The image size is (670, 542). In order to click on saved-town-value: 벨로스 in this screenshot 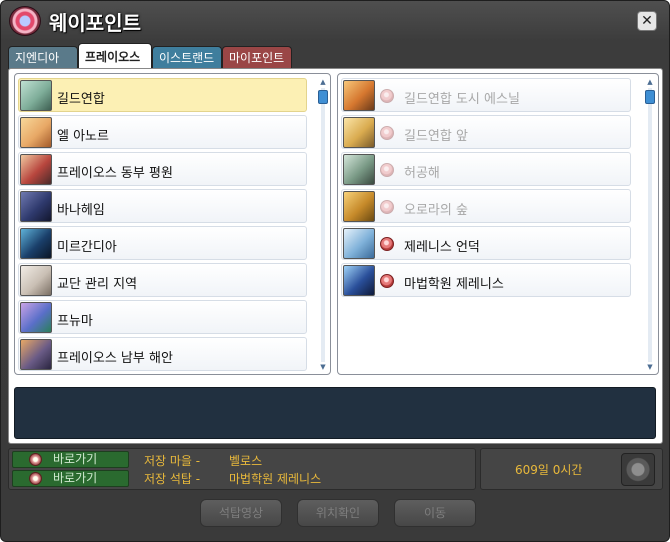, I will do `click(246, 461)`.